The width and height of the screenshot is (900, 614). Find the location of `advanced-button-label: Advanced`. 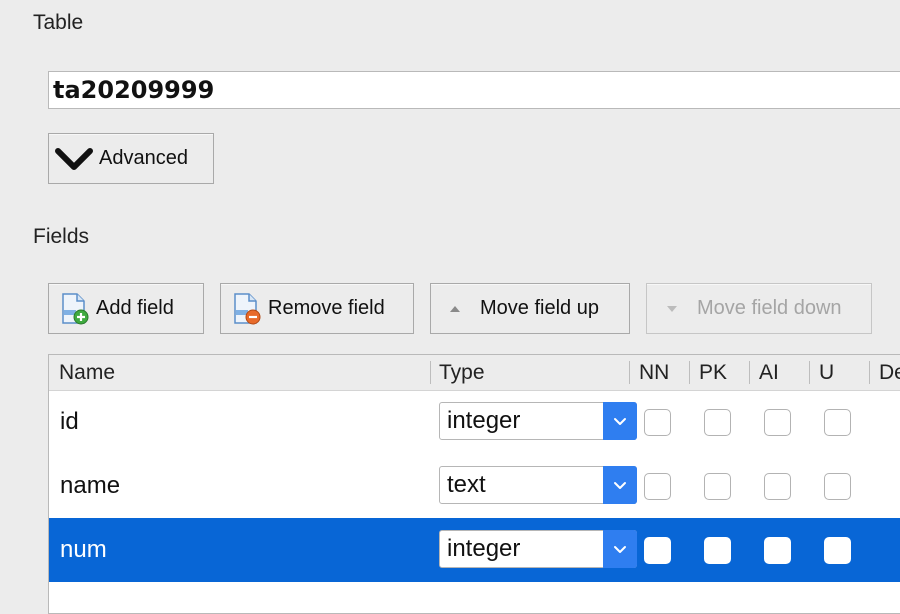

advanced-button-label: Advanced is located at coordinates (143, 158).